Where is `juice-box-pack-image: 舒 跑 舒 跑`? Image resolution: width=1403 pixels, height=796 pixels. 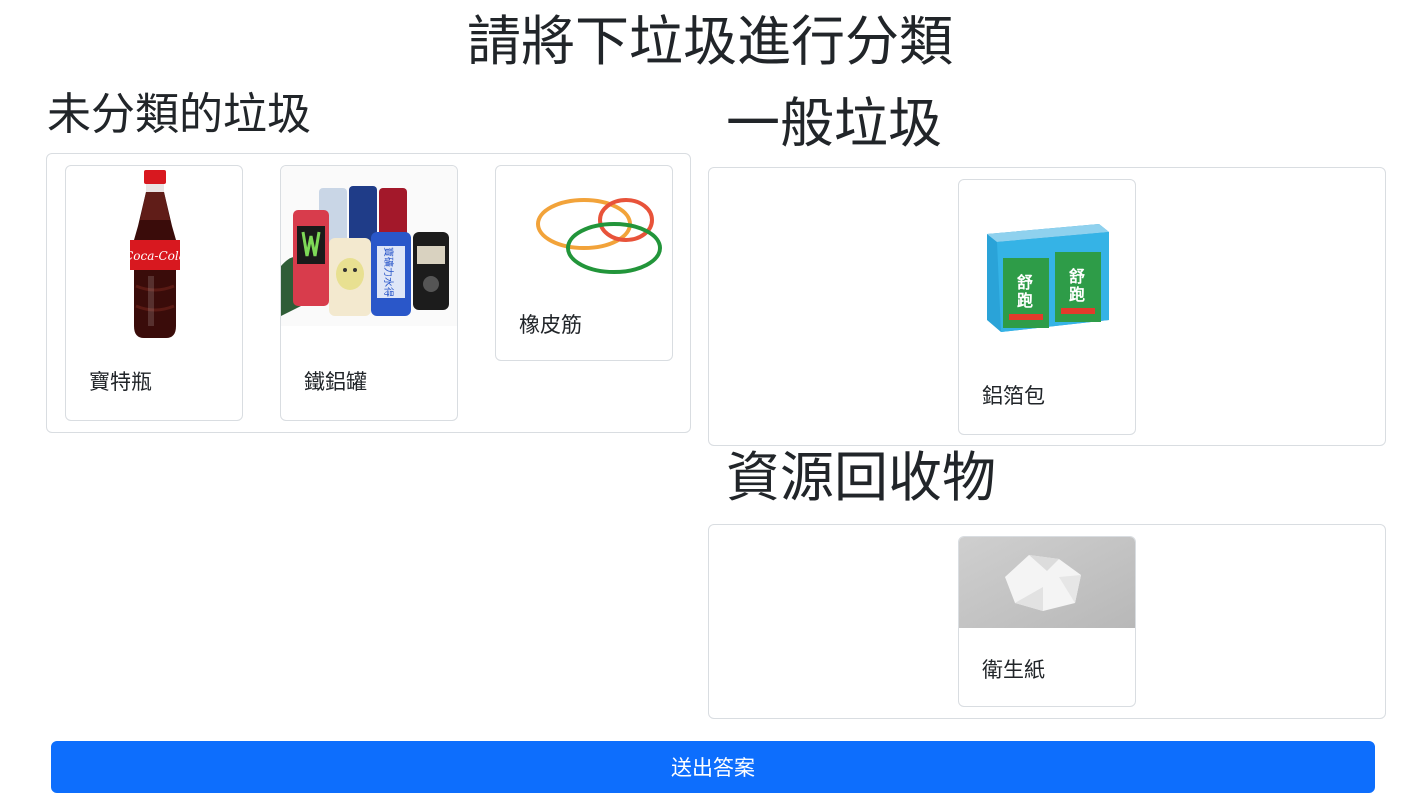
juice-box-pack-image: 舒 跑 舒 跑 is located at coordinates (1047, 271).